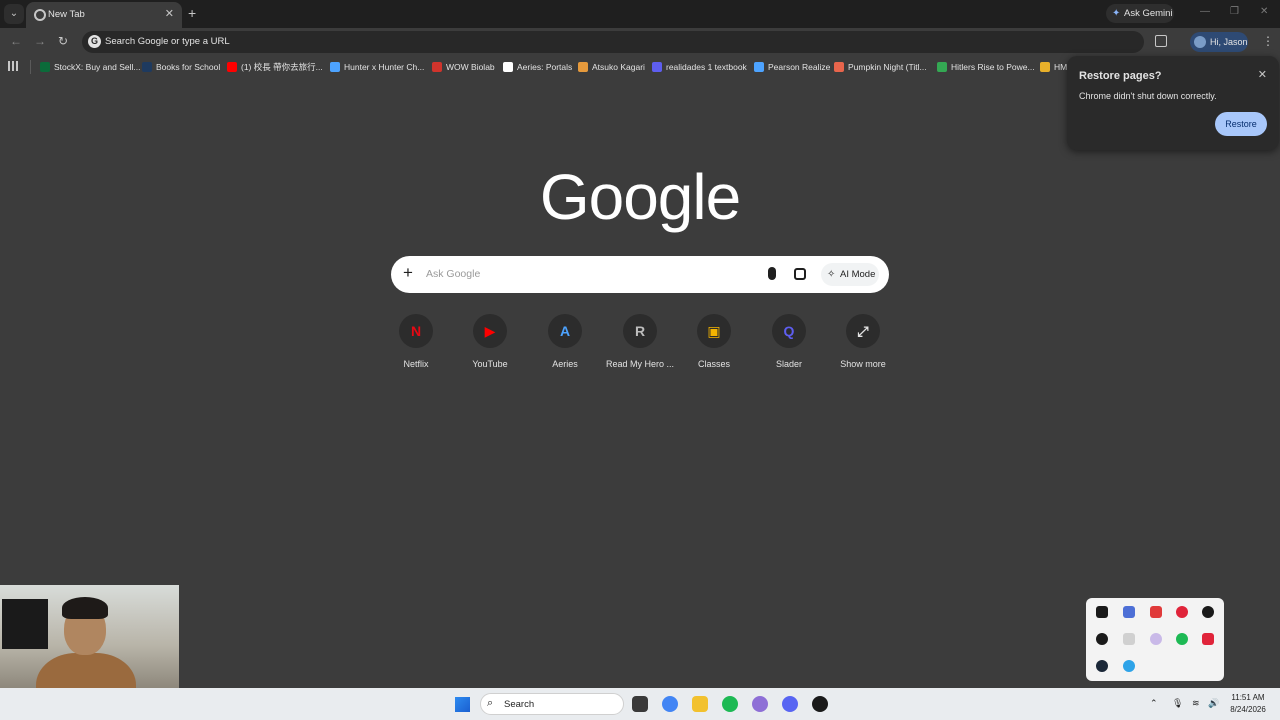 The width and height of the screenshot is (1280, 720). I want to click on nvidia-icon, so click(1102, 612).